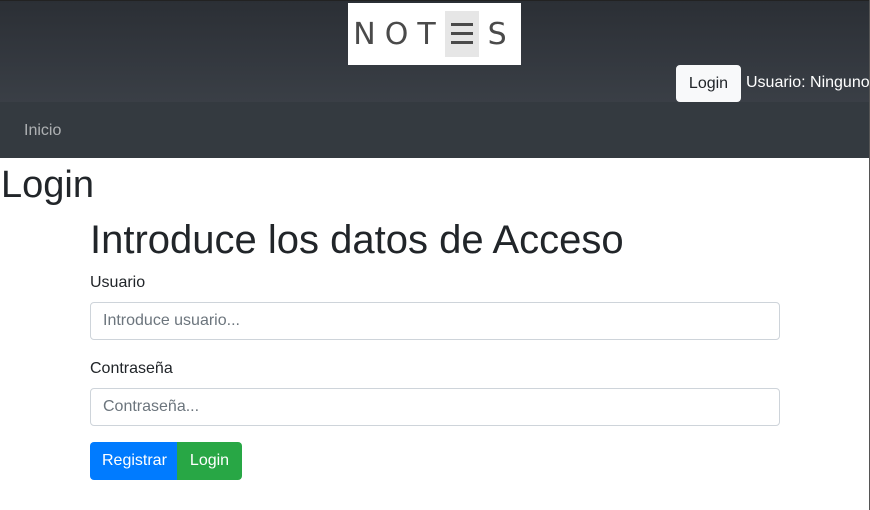  Describe the element at coordinates (209, 461) in the screenshot. I see `login-submit-button: Login` at that location.